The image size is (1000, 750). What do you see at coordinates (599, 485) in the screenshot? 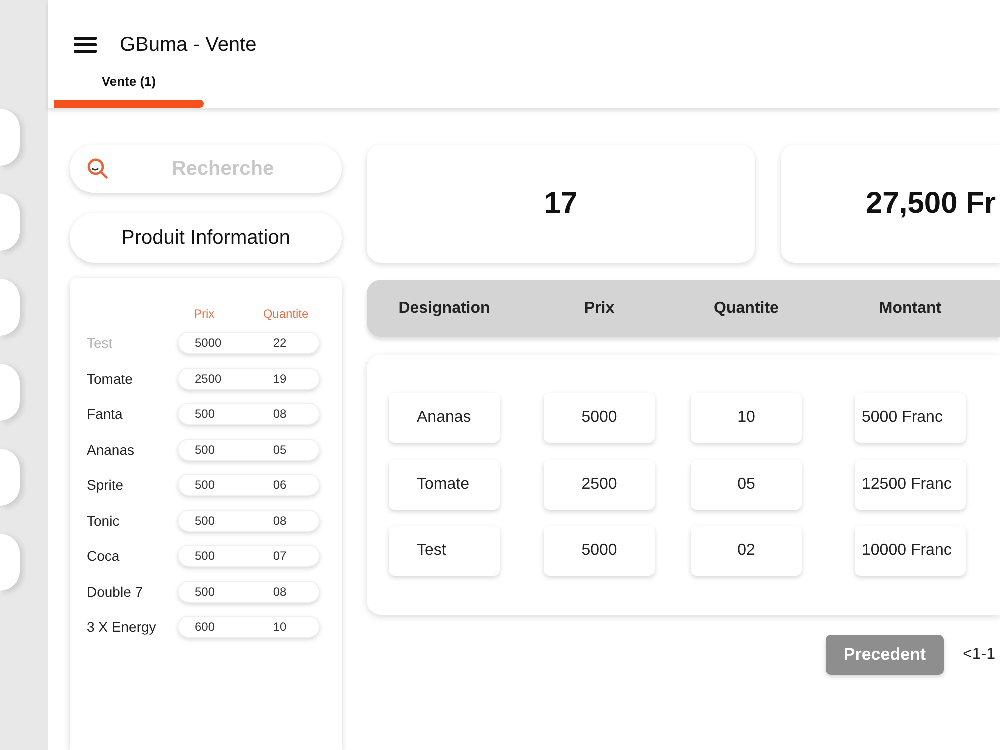
I see `table-cell: 2500` at bounding box center [599, 485].